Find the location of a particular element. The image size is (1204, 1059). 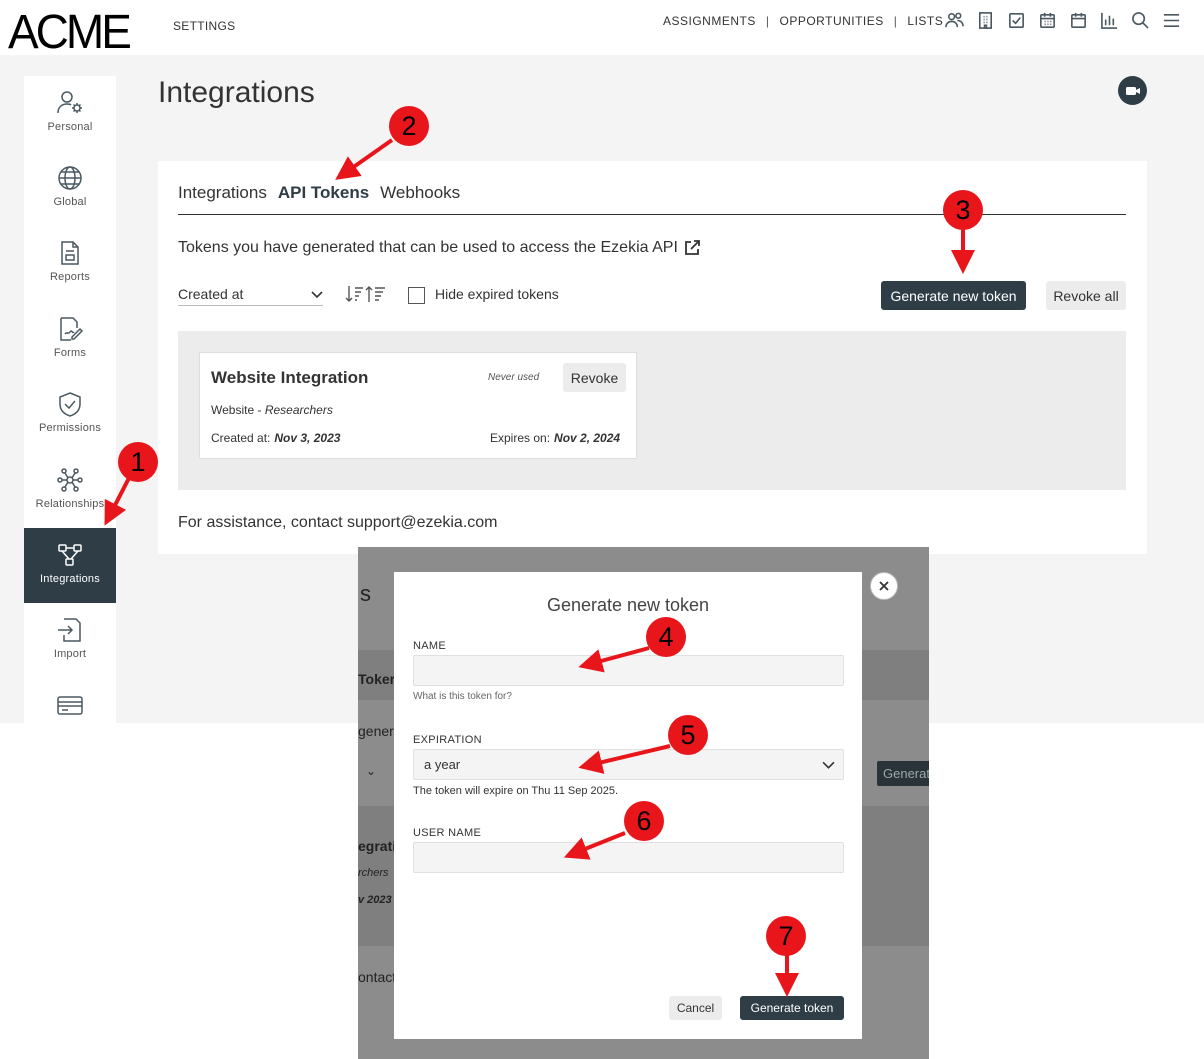

nav-assignments: ASSIGNMENTS is located at coordinates (709, 21).